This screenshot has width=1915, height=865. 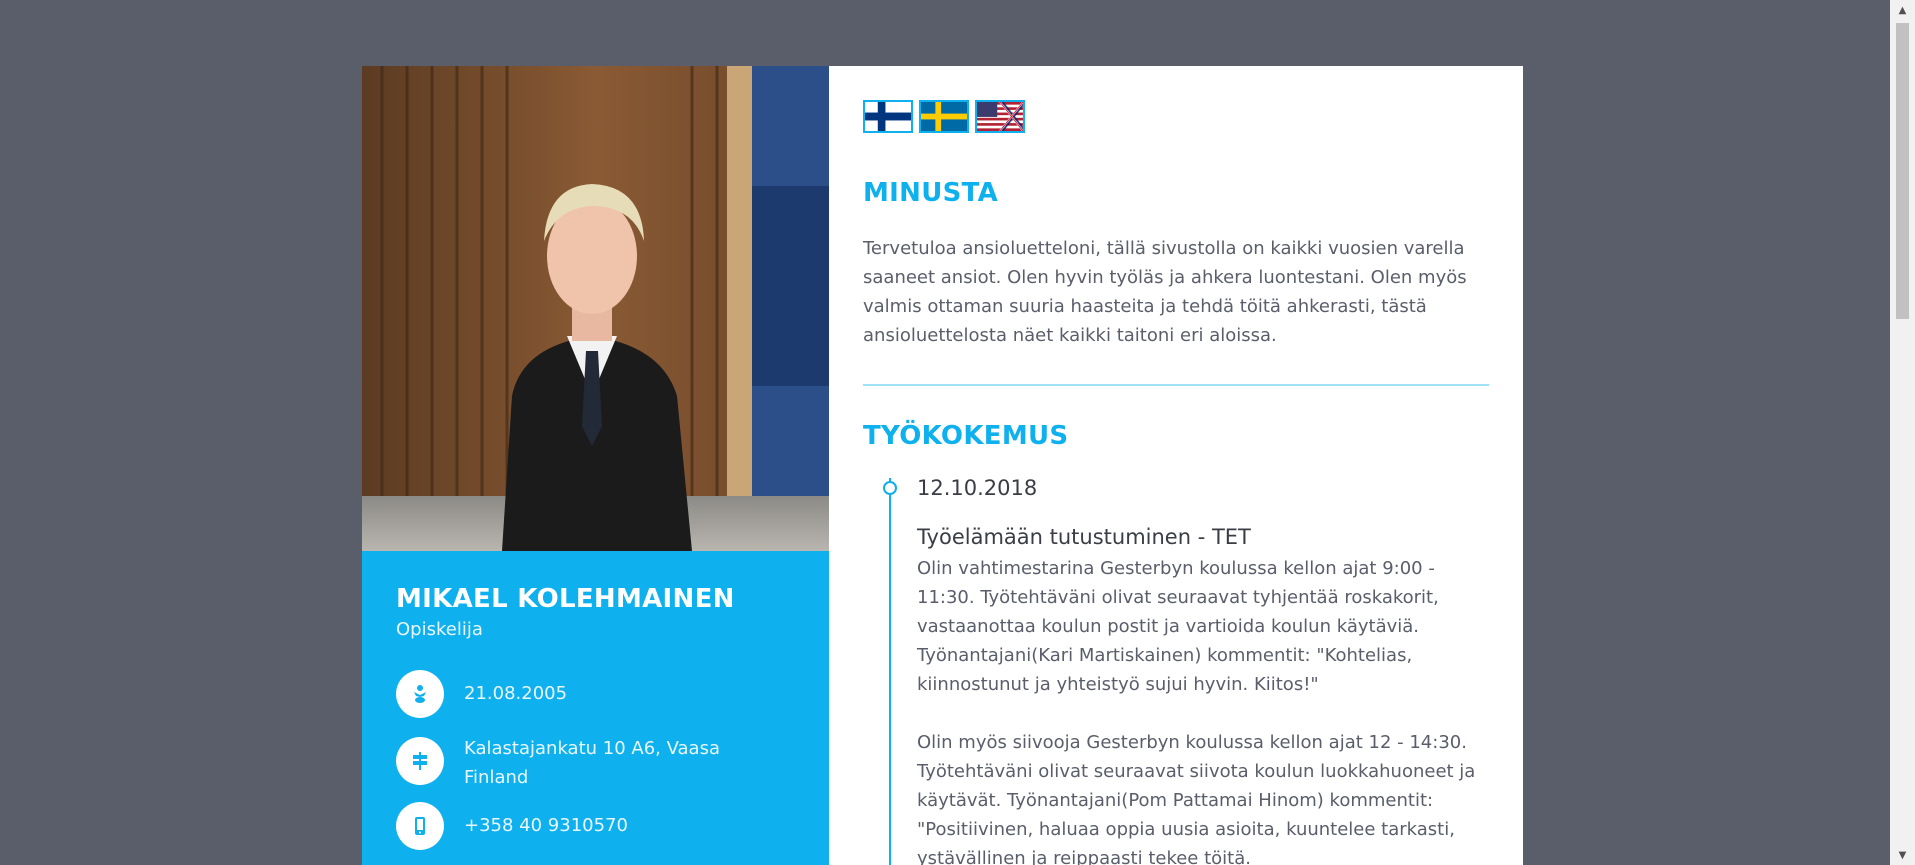 What do you see at coordinates (1902, 10) in the screenshot?
I see `scroll-up-icon: ▲` at bounding box center [1902, 10].